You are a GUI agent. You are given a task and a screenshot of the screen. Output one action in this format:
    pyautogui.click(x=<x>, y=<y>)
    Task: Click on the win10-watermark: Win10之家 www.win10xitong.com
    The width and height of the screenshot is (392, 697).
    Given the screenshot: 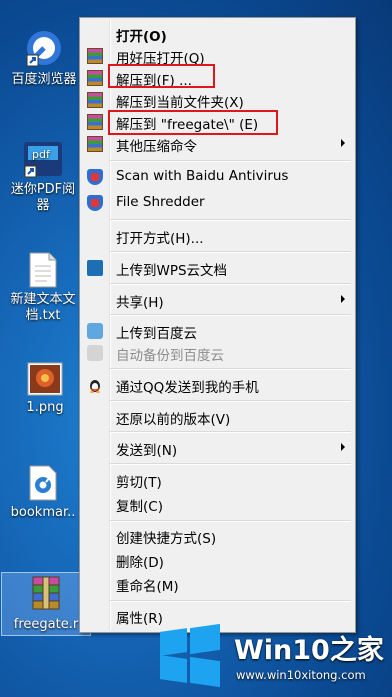 What is the action you would take?
    pyautogui.click(x=270, y=653)
    